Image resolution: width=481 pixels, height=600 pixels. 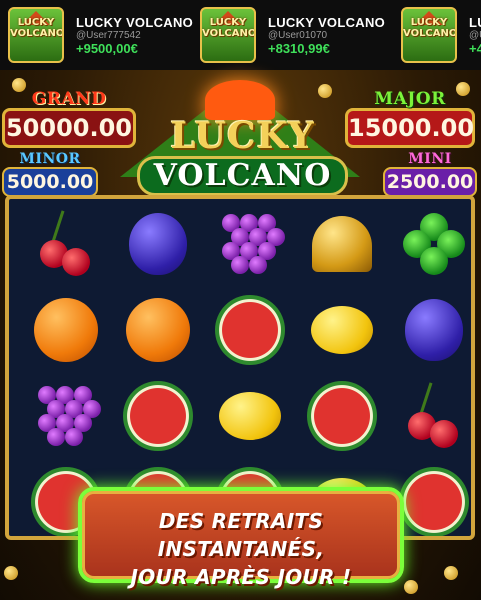 I want to click on logo-volcano: VOLCANO, so click(x=242, y=176).